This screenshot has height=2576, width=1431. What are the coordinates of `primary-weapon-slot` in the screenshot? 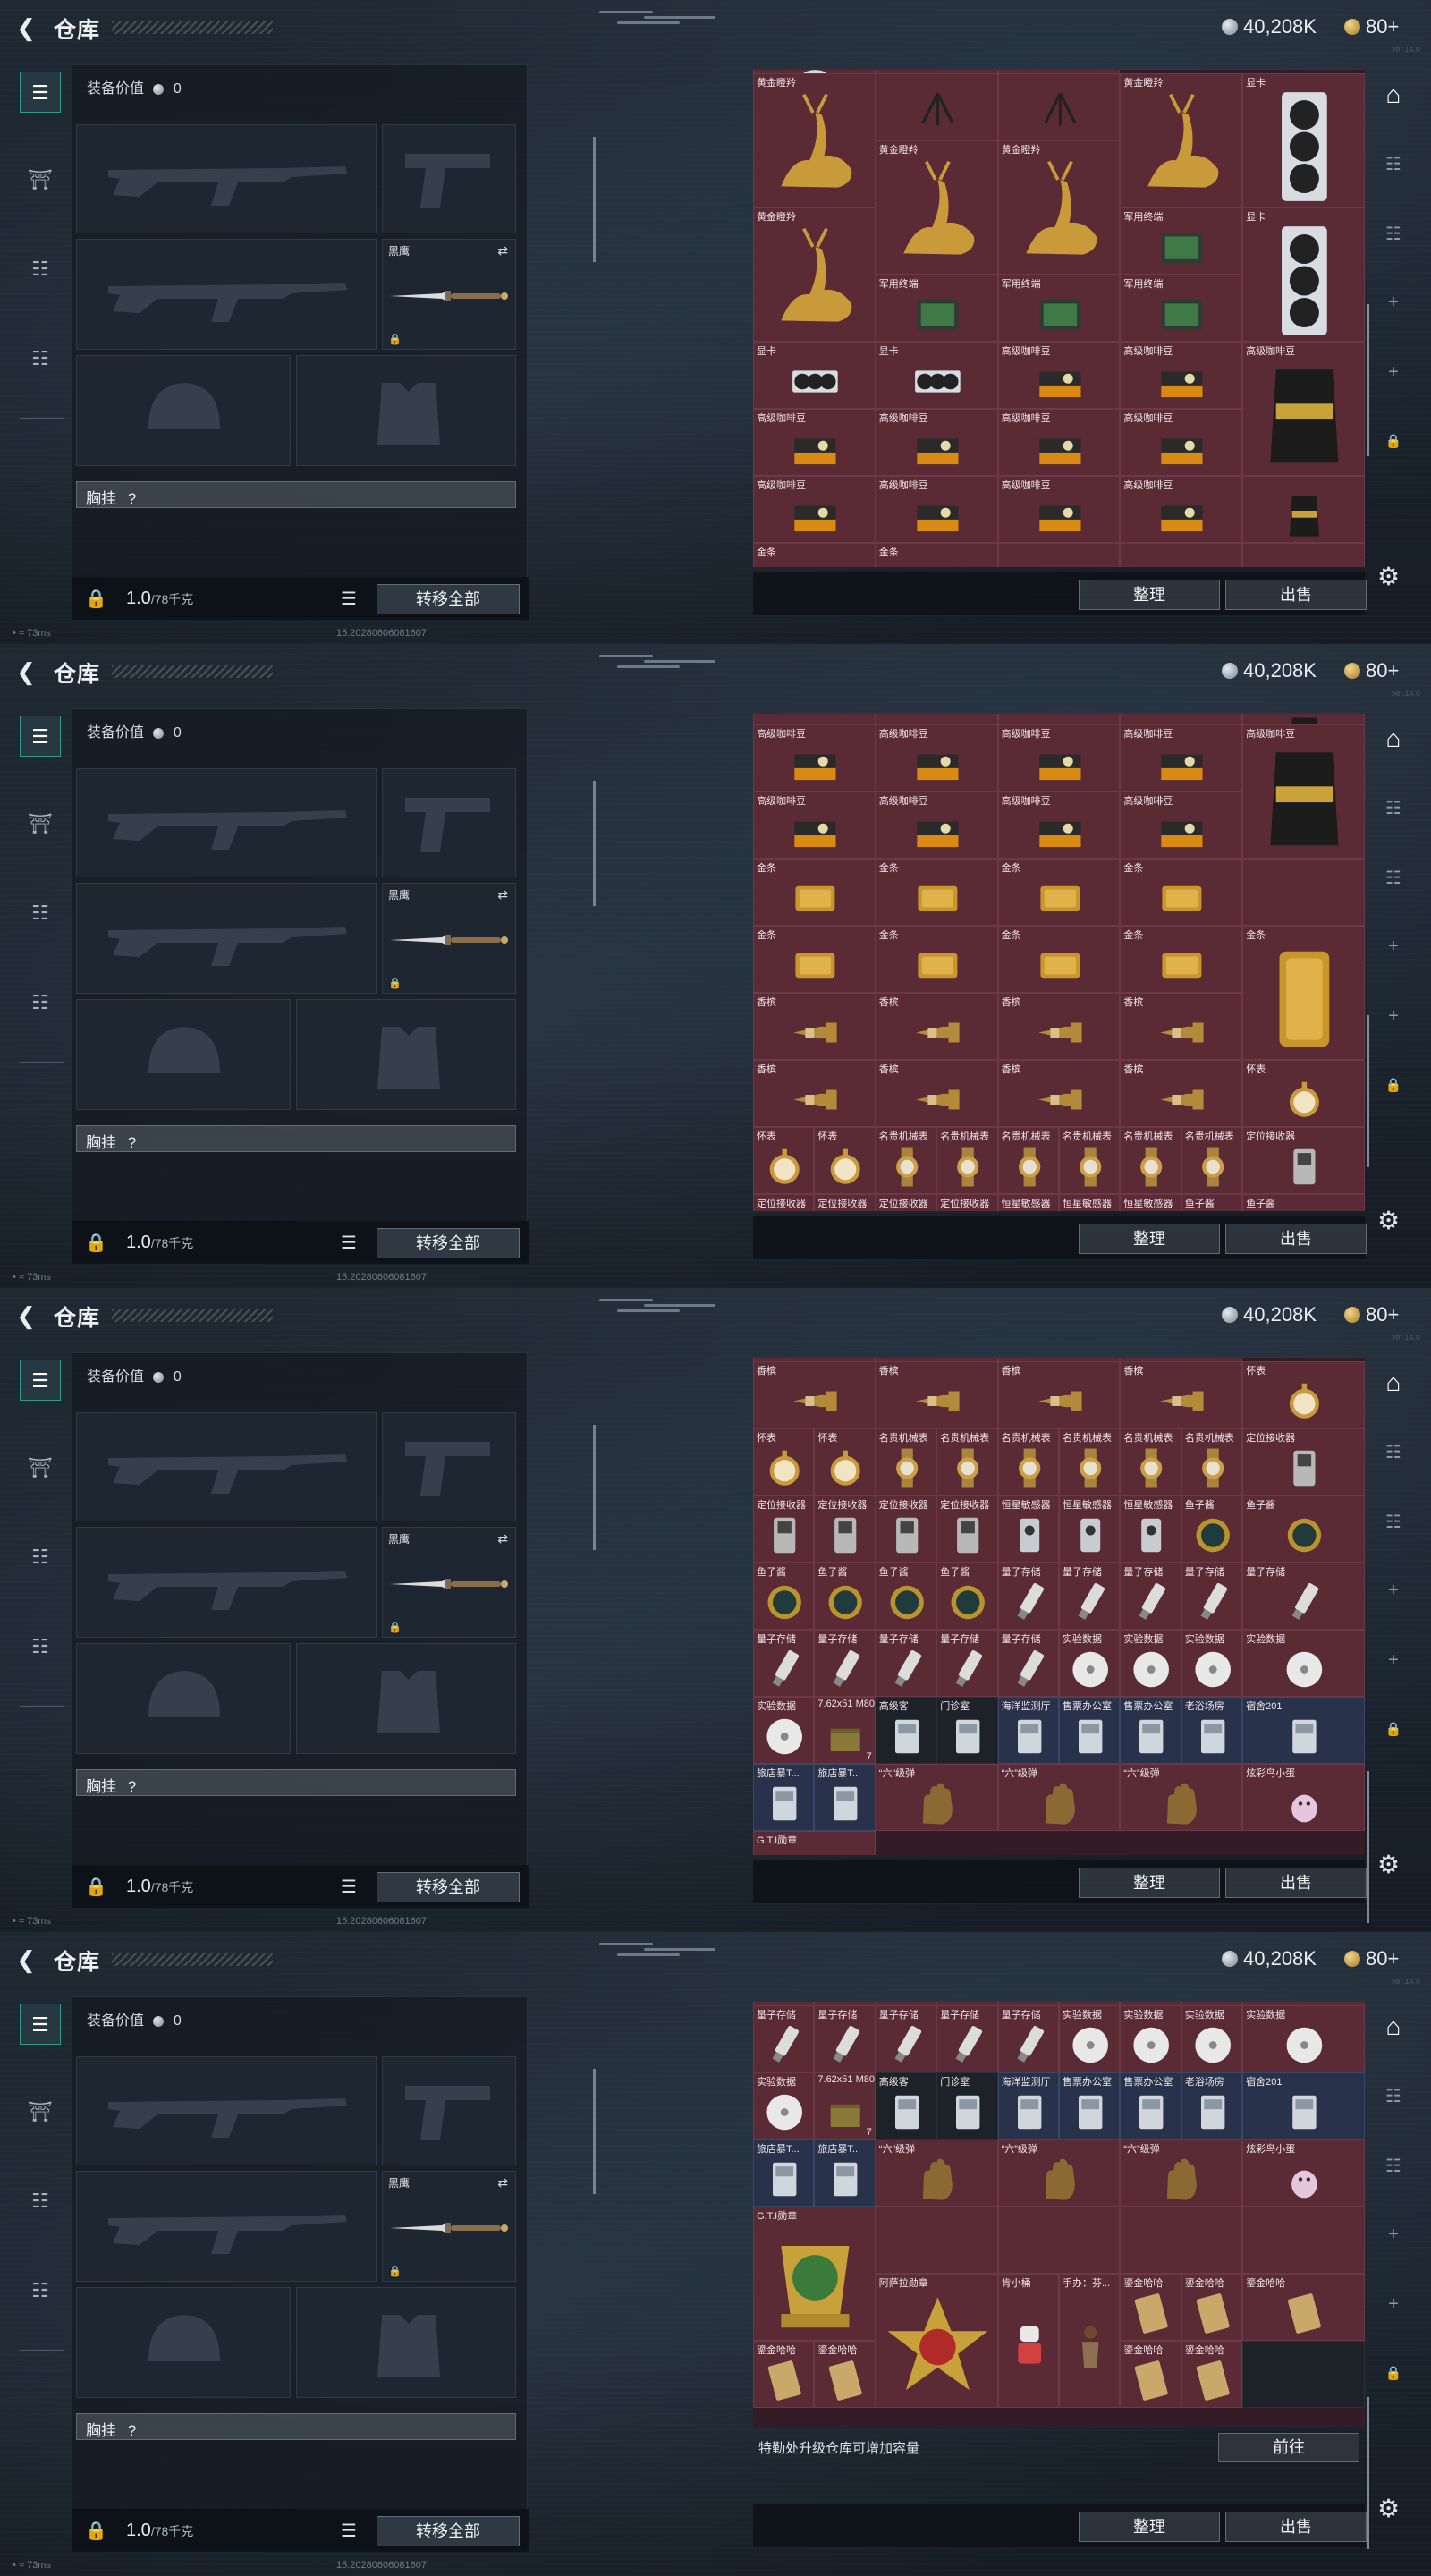 It's located at (227, 822).